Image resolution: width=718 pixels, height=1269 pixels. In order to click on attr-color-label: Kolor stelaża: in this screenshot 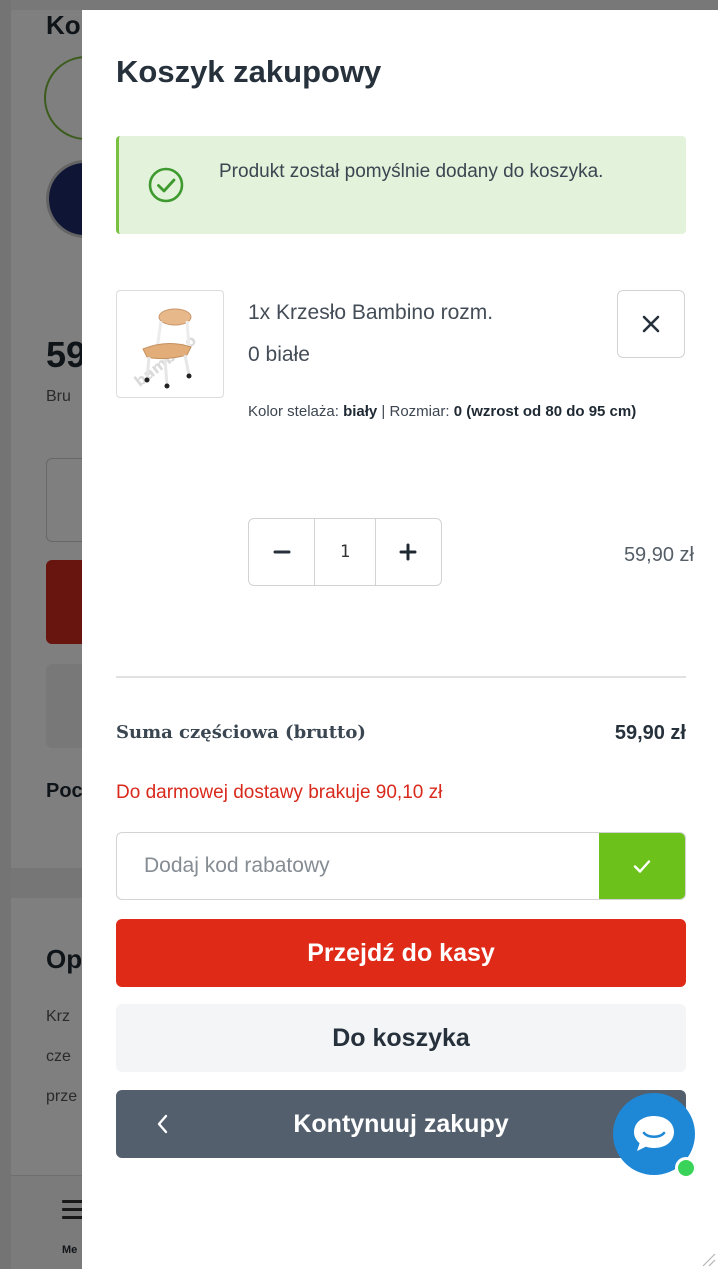, I will do `click(293, 411)`.